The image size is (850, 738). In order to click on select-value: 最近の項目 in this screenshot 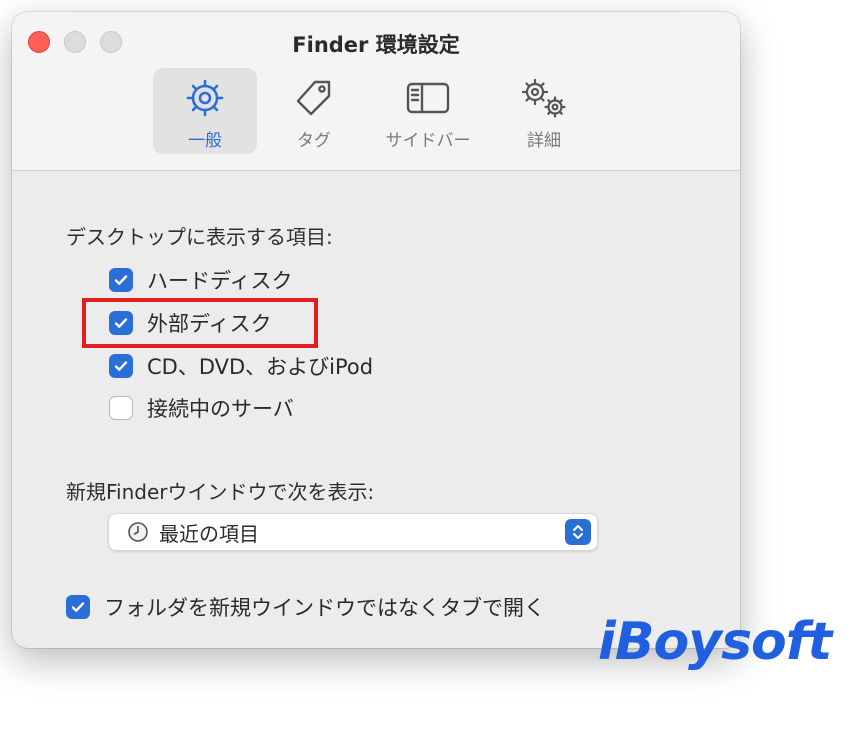, I will do `click(209, 533)`.